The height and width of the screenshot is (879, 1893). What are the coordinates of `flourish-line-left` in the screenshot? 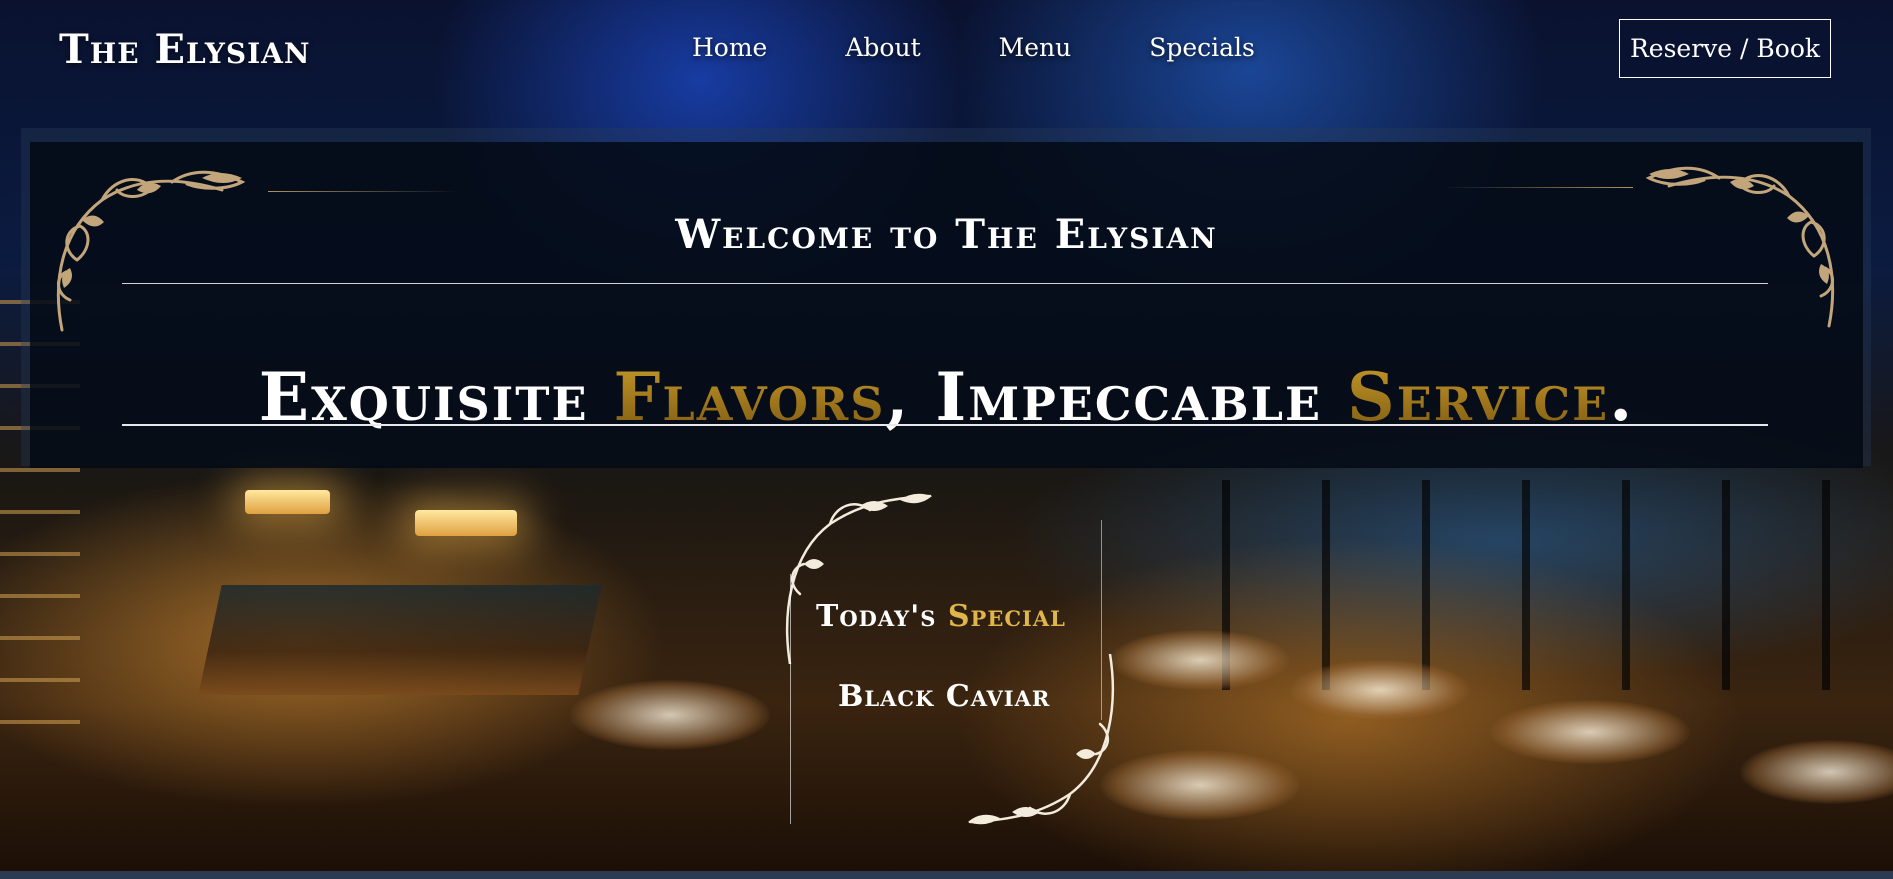 It's located at (363, 191).